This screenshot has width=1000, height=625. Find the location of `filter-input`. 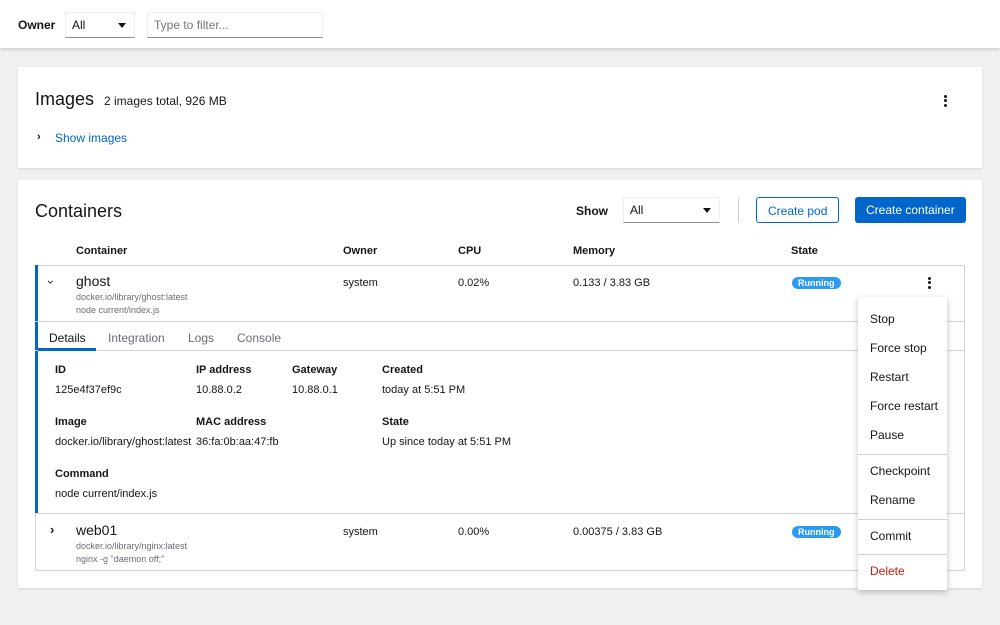

filter-input is located at coordinates (235, 25).